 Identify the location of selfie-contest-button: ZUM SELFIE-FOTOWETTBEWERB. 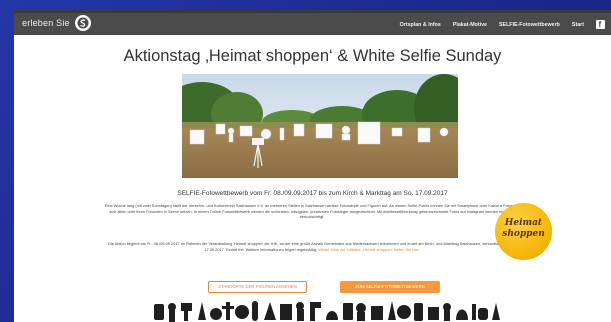
(390, 287).